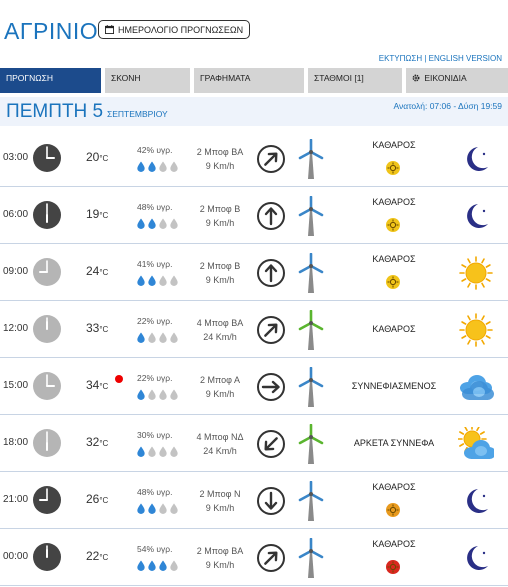 This screenshot has height=587, width=508. What do you see at coordinates (155, 264) in the screenshot?
I see `humidity-text: 41% υγρ.` at bounding box center [155, 264].